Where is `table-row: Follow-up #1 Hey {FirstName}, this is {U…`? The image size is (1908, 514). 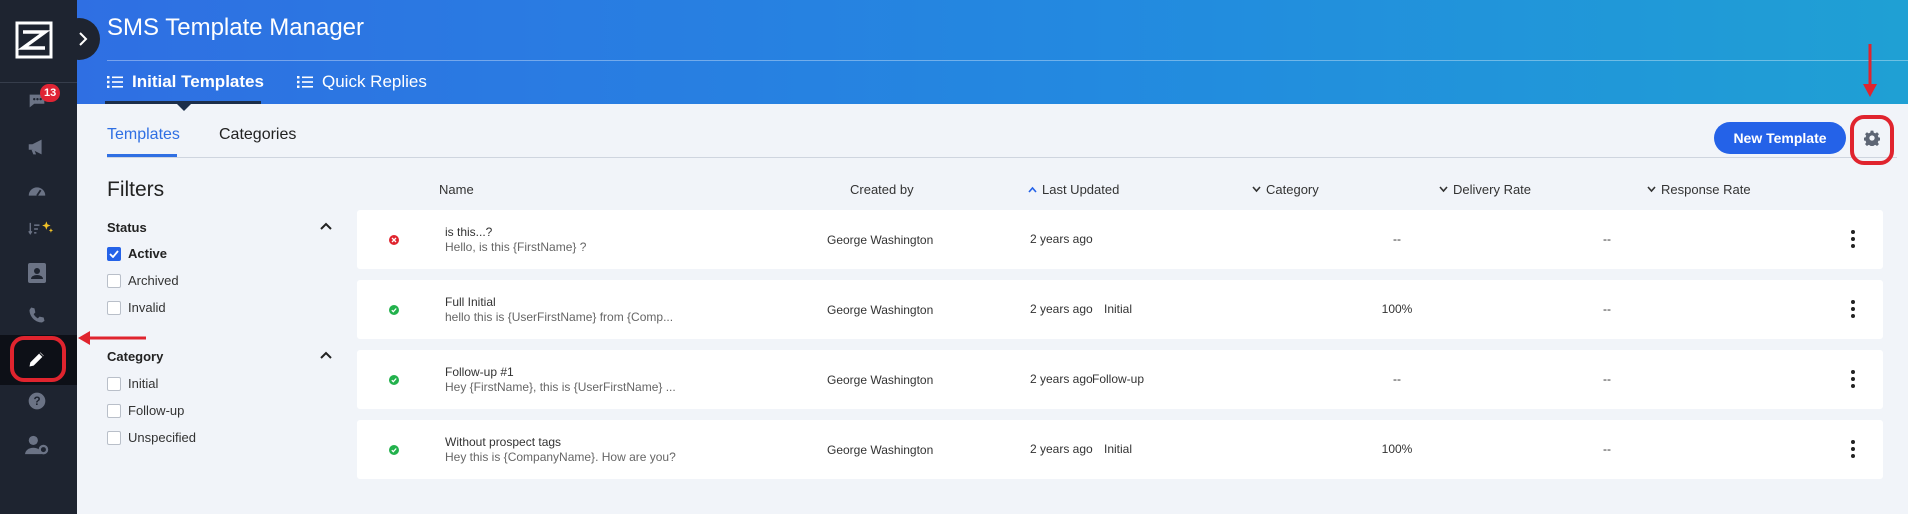 table-row: Follow-up #1 Hey {FirstName}, this is {U… is located at coordinates (1120, 379).